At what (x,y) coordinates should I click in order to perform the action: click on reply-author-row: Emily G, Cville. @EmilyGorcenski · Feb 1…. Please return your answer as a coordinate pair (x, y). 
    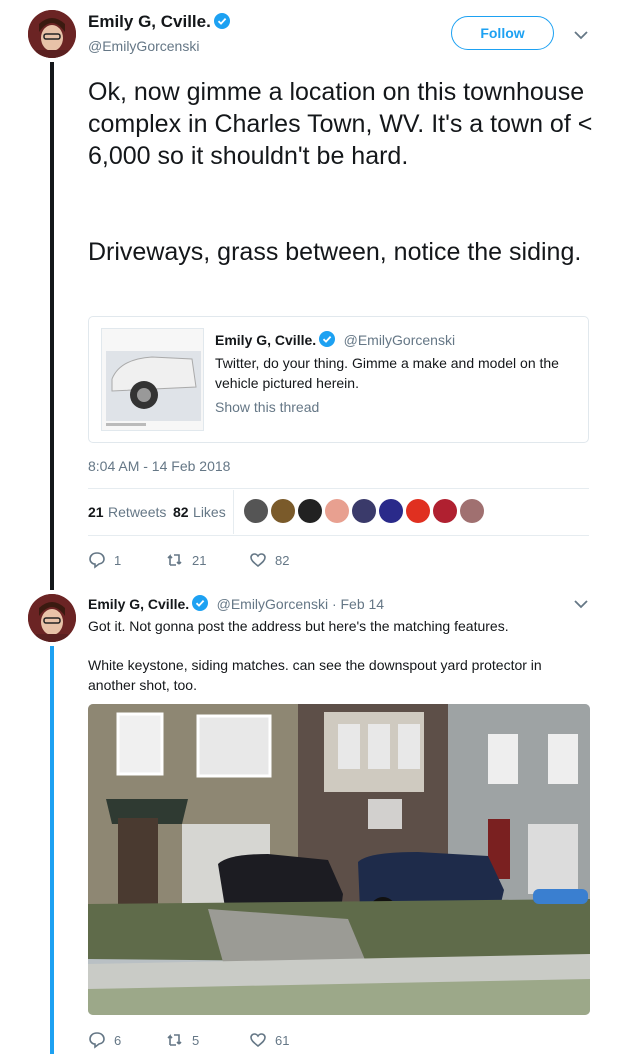
    Looking at the image, I should click on (236, 604).